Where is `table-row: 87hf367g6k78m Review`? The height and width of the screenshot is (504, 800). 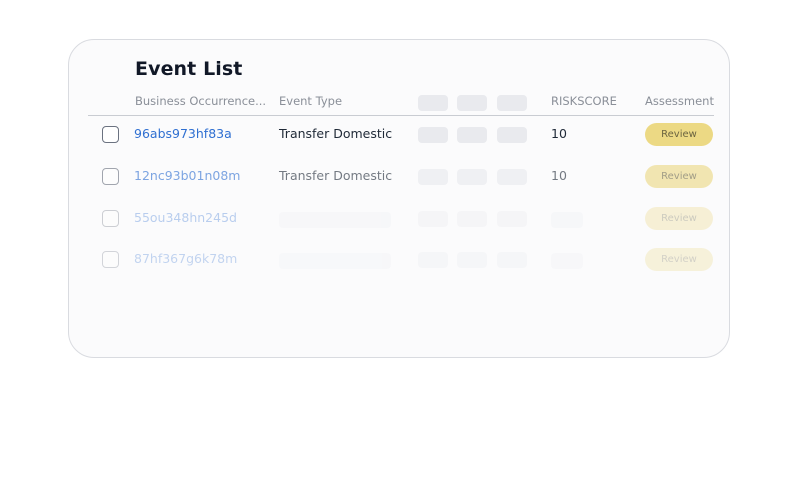 table-row: 87hf367g6k78m Review is located at coordinates (399, 261).